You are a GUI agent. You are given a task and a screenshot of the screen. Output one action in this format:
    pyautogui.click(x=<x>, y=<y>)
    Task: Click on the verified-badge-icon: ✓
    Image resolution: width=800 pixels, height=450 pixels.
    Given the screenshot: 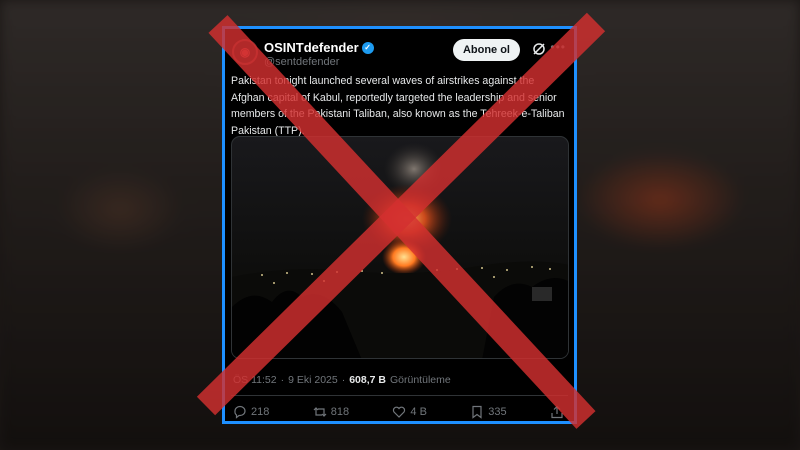 What is the action you would take?
    pyautogui.click(x=367, y=47)
    